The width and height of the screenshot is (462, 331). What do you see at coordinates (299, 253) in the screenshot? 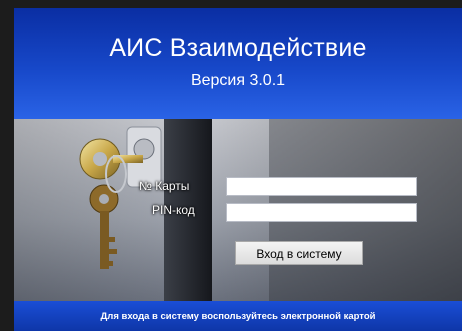
I see `login-button: Вход в систему` at bounding box center [299, 253].